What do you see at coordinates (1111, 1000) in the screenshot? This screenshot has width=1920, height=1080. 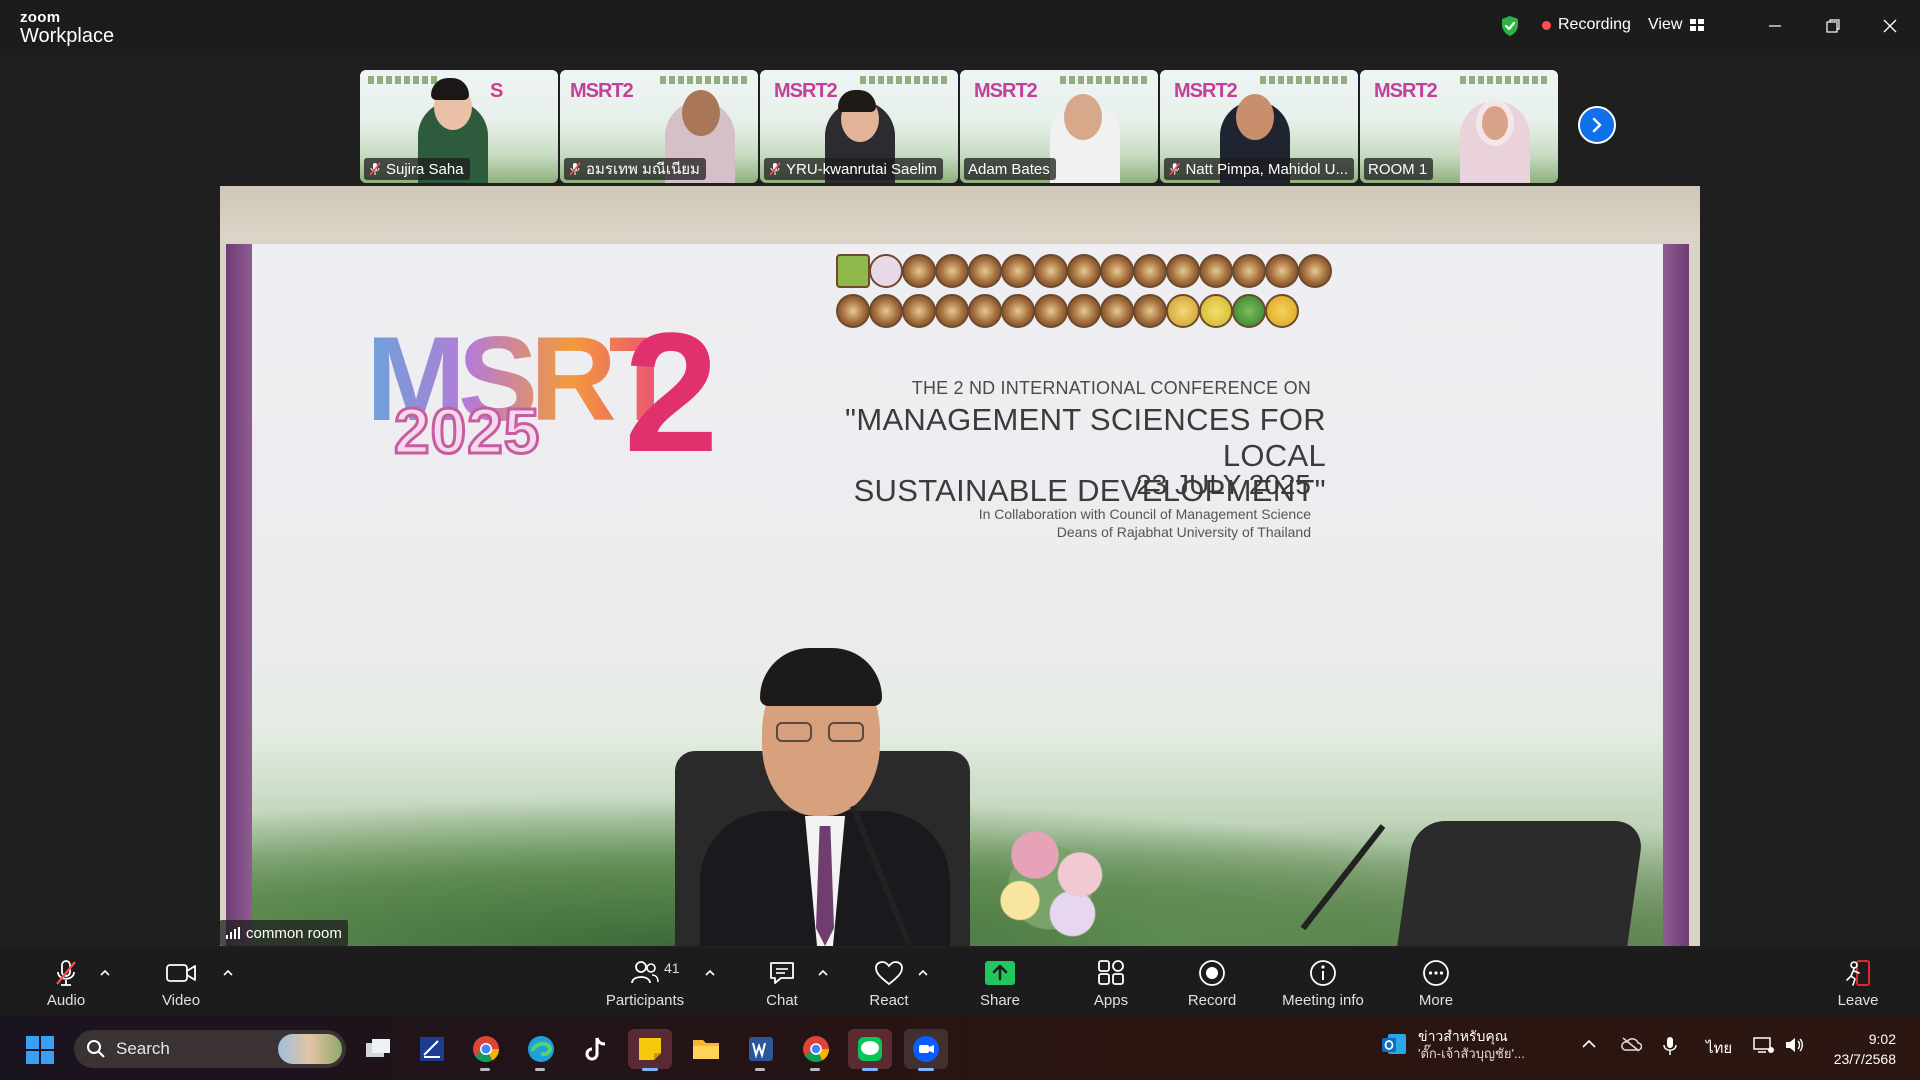 I see `apps-label: Apps` at bounding box center [1111, 1000].